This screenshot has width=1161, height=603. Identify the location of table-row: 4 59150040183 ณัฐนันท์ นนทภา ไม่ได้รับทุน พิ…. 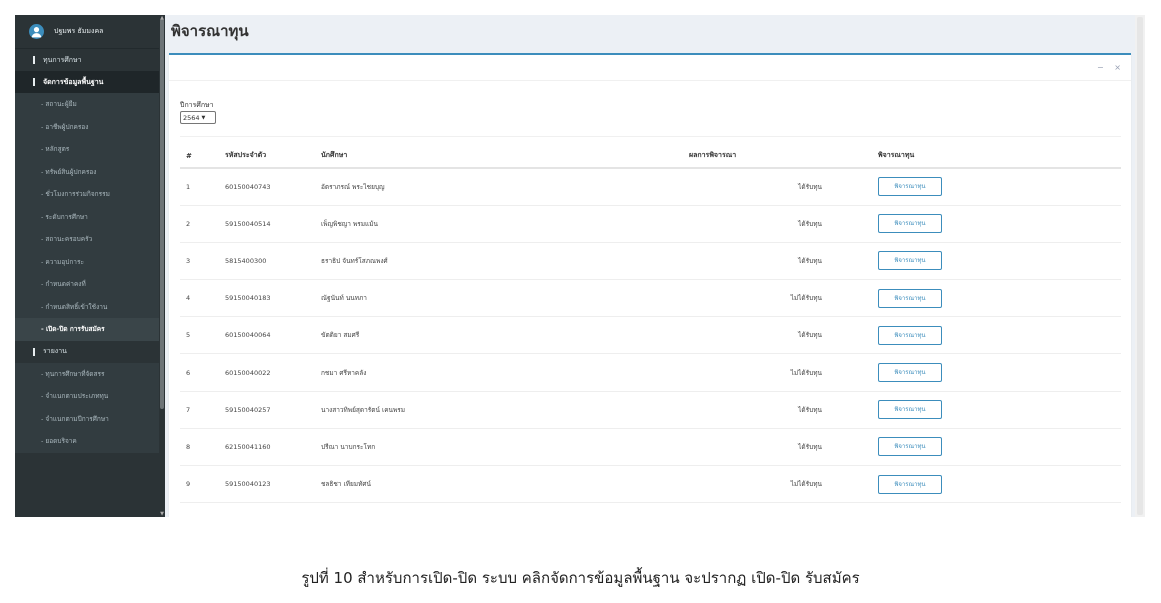
(650, 298).